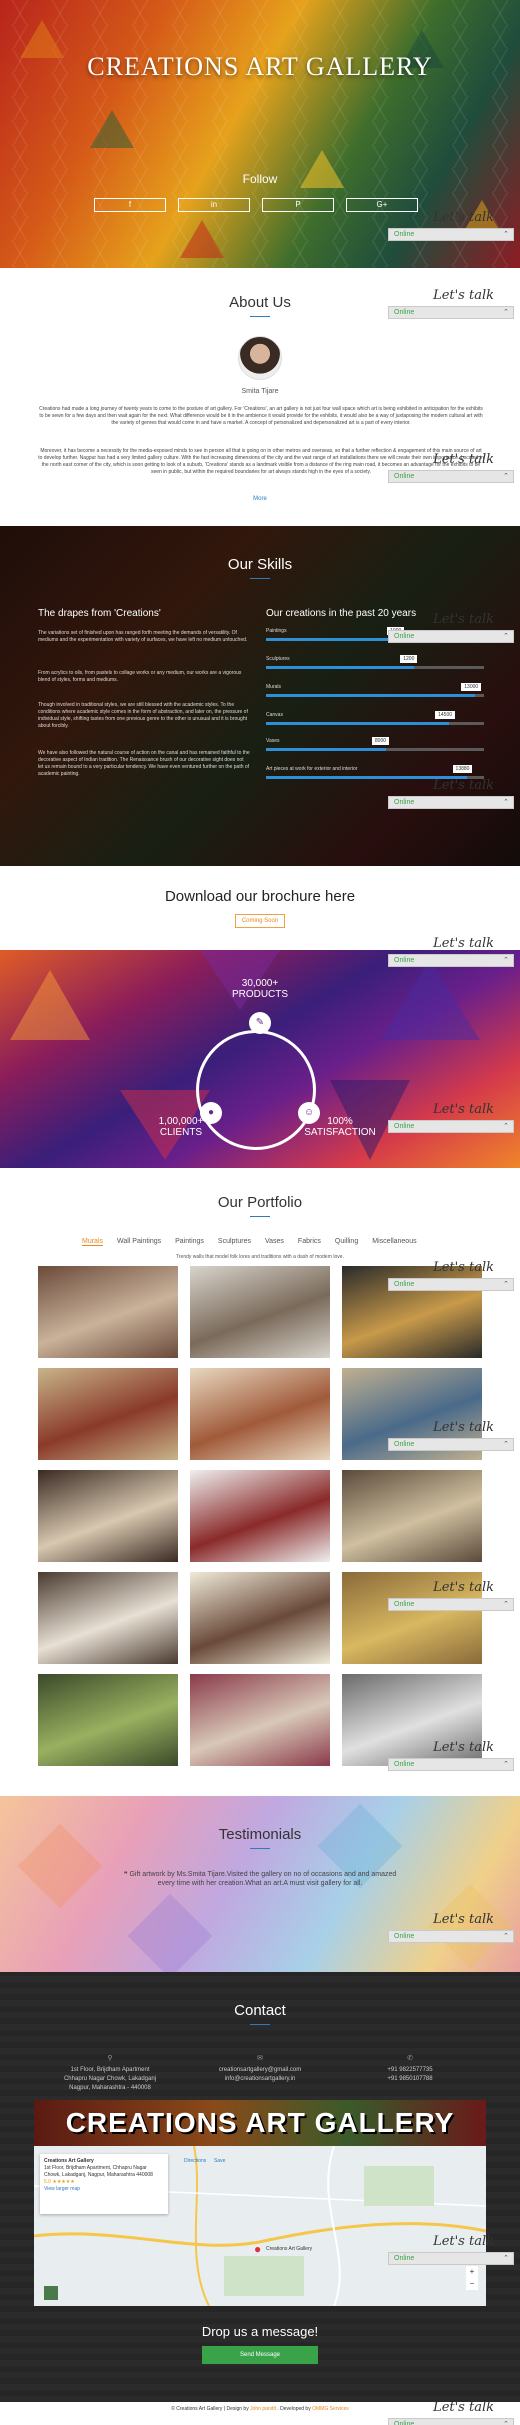  Describe the element at coordinates (472, 2278) in the screenshot. I see `zoom-controls: + −` at that location.